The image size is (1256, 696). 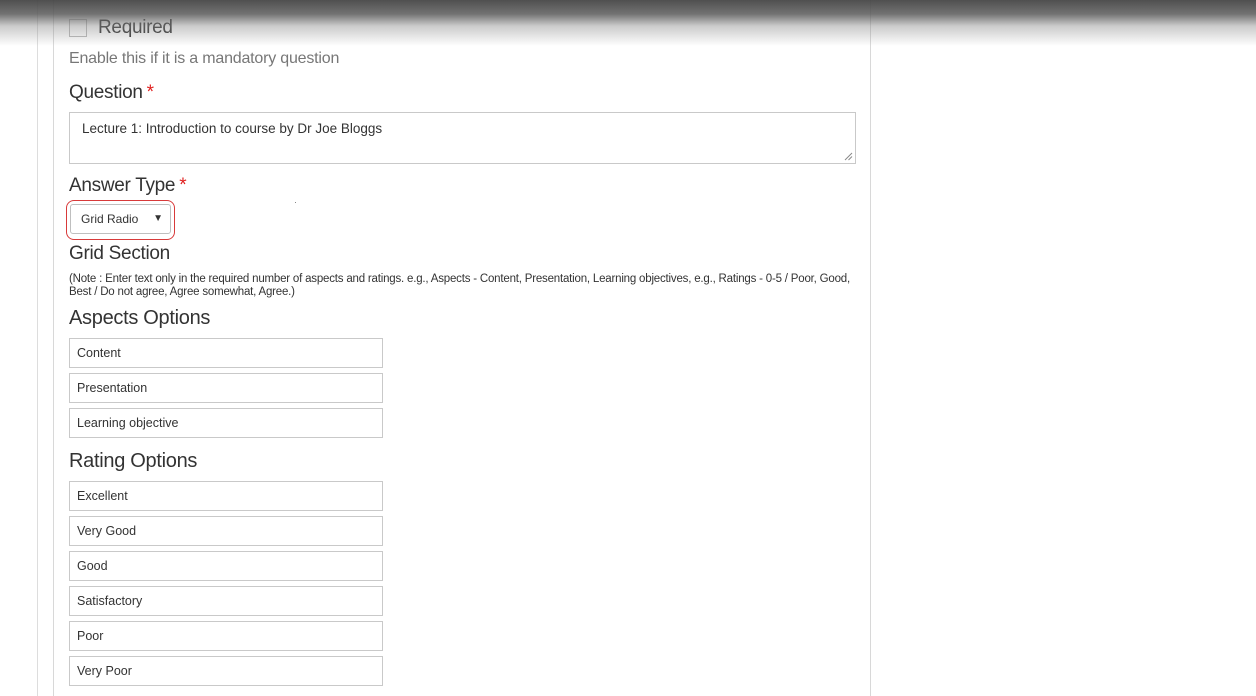 I want to click on rating-option-input: Satisfactory, so click(x=226, y=601).